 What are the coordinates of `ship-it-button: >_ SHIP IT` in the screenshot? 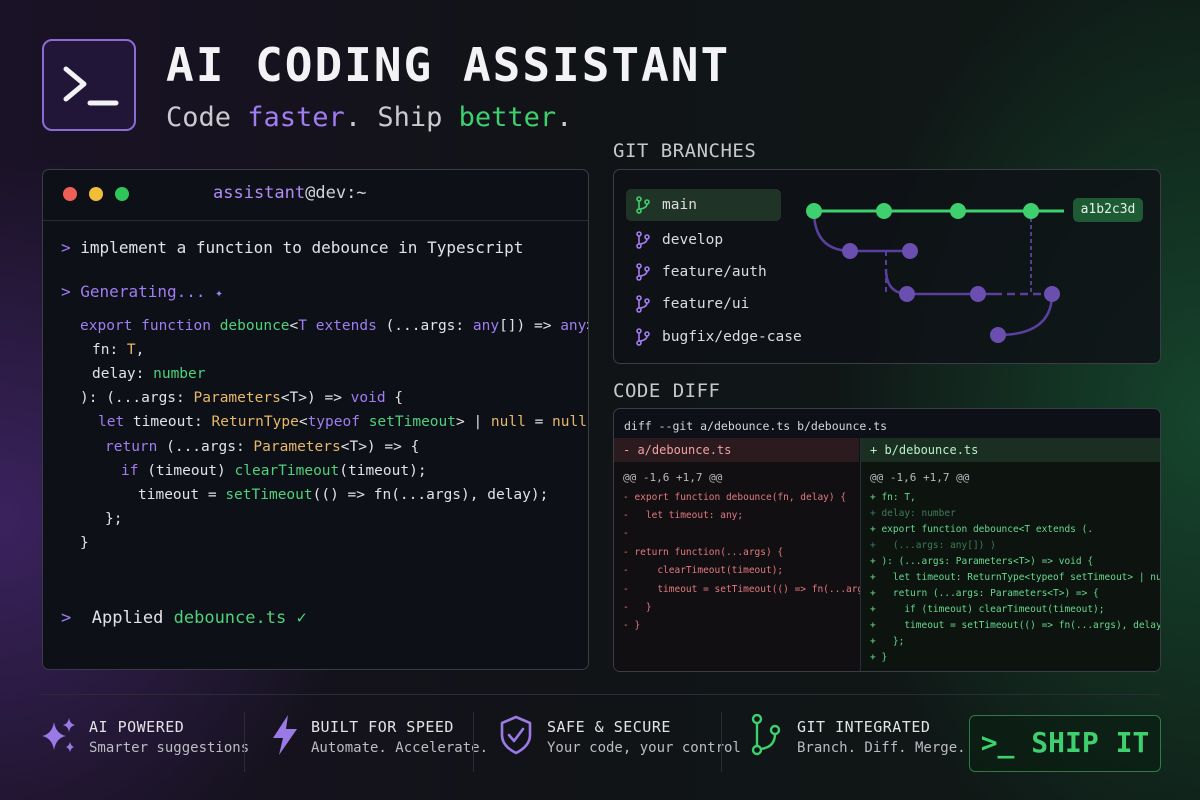 It's located at (1065, 743).